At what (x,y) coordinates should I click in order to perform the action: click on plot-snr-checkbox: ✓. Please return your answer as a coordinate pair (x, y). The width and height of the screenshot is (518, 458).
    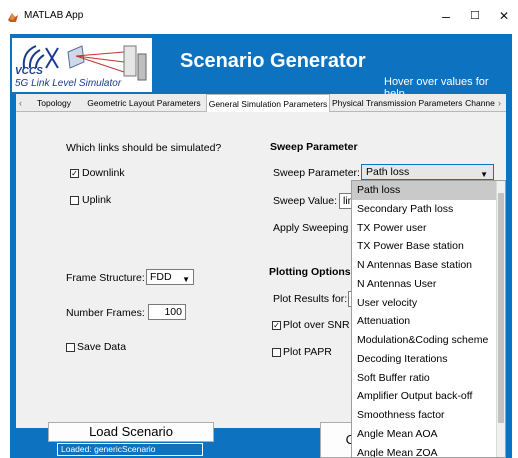
    Looking at the image, I should click on (276, 325).